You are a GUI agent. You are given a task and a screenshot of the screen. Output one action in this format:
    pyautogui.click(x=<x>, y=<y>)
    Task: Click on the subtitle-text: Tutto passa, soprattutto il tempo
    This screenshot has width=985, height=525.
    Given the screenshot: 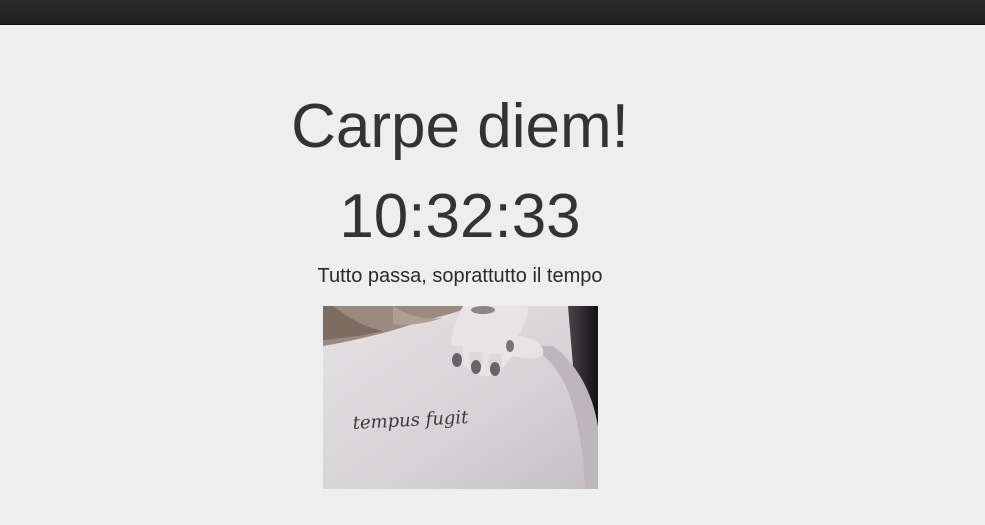 What is the action you would take?
    pyautogui.click(x=460, y=276)
    